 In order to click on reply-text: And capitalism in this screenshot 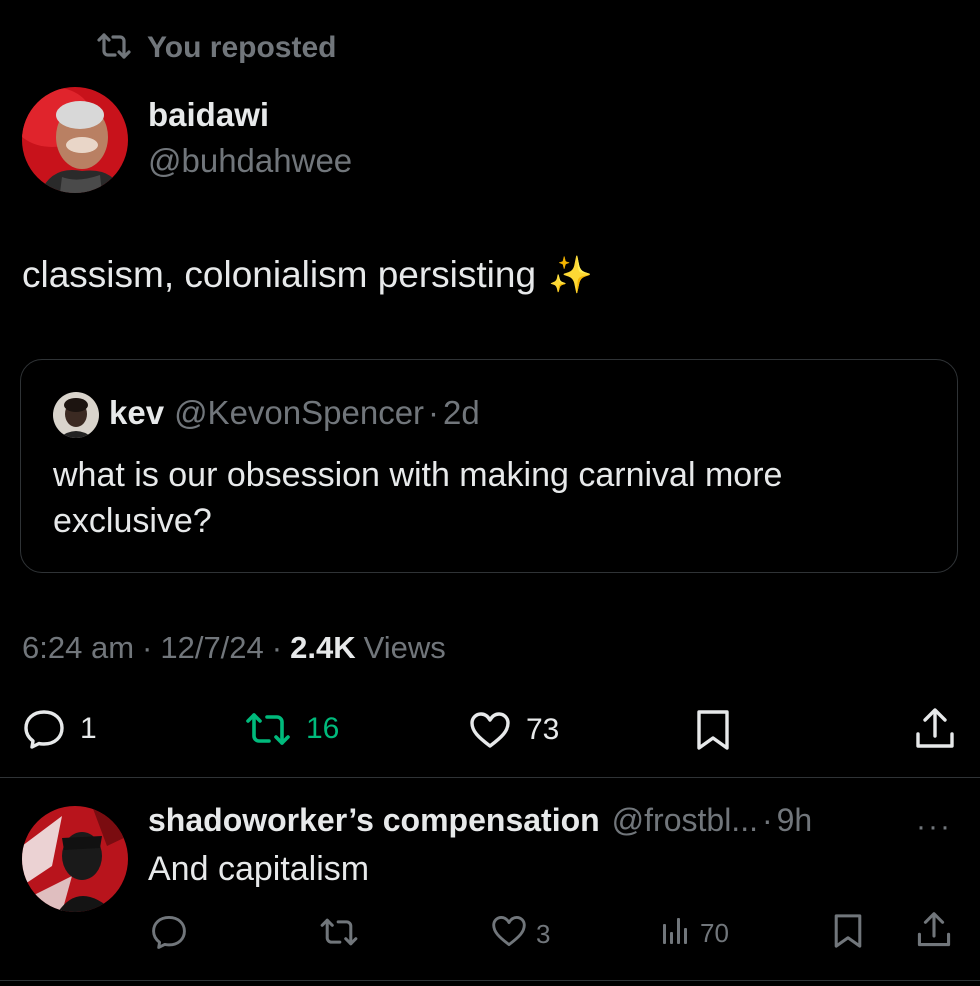, I will do `click(259, 869)`.